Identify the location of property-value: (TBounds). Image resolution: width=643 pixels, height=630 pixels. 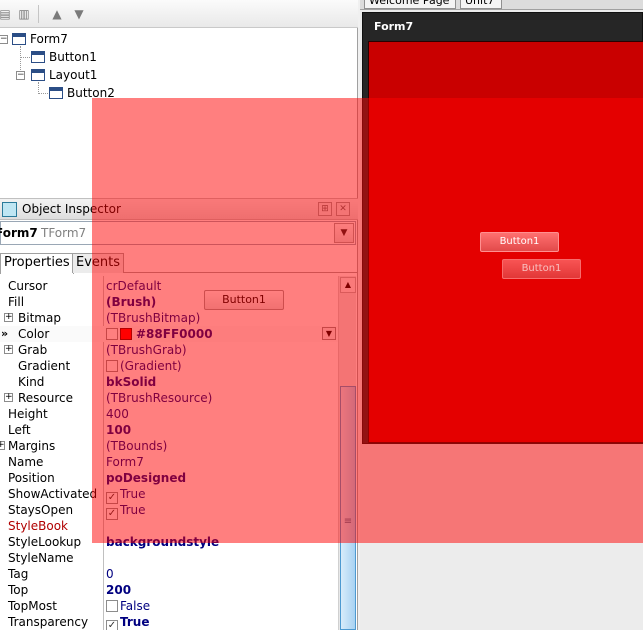
(136, 446).